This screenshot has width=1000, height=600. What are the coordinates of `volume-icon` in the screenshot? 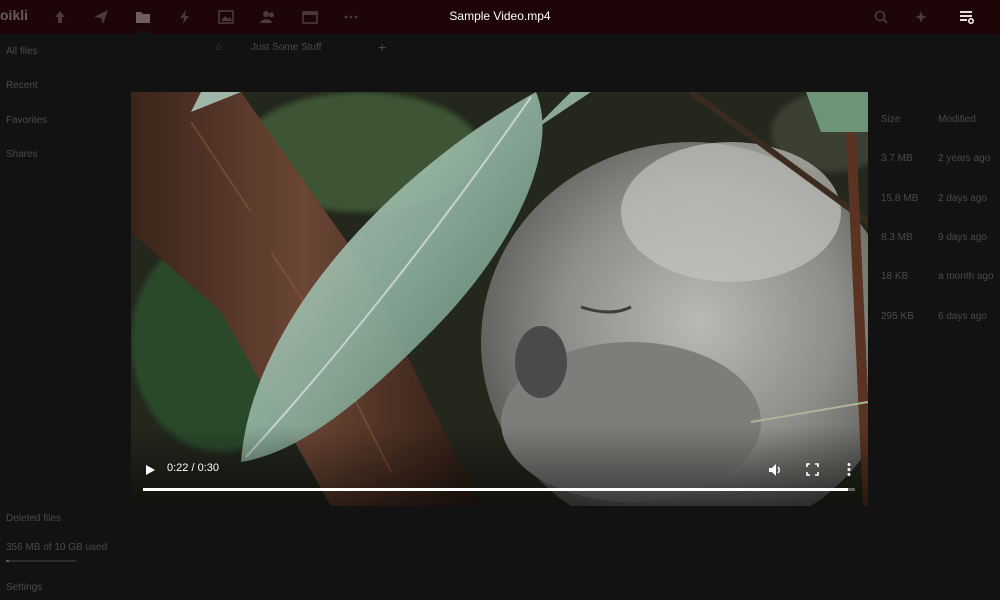 It's located at (775, 470).